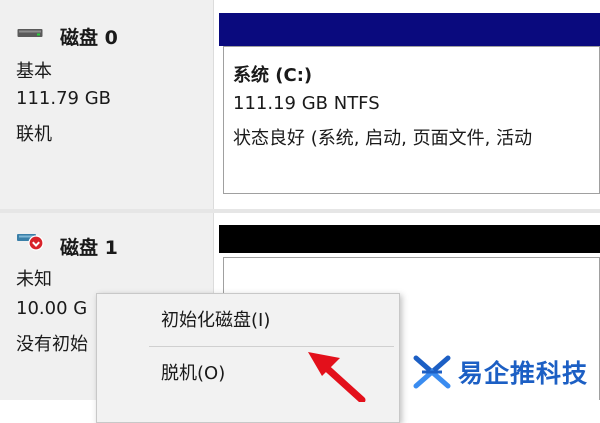 The height and width of the screenshot is (423, 600). What do you see at coordinates (34, 71) in the screenshot?
I see `disk-0-type: 基本` at bounding box center [34, 71].